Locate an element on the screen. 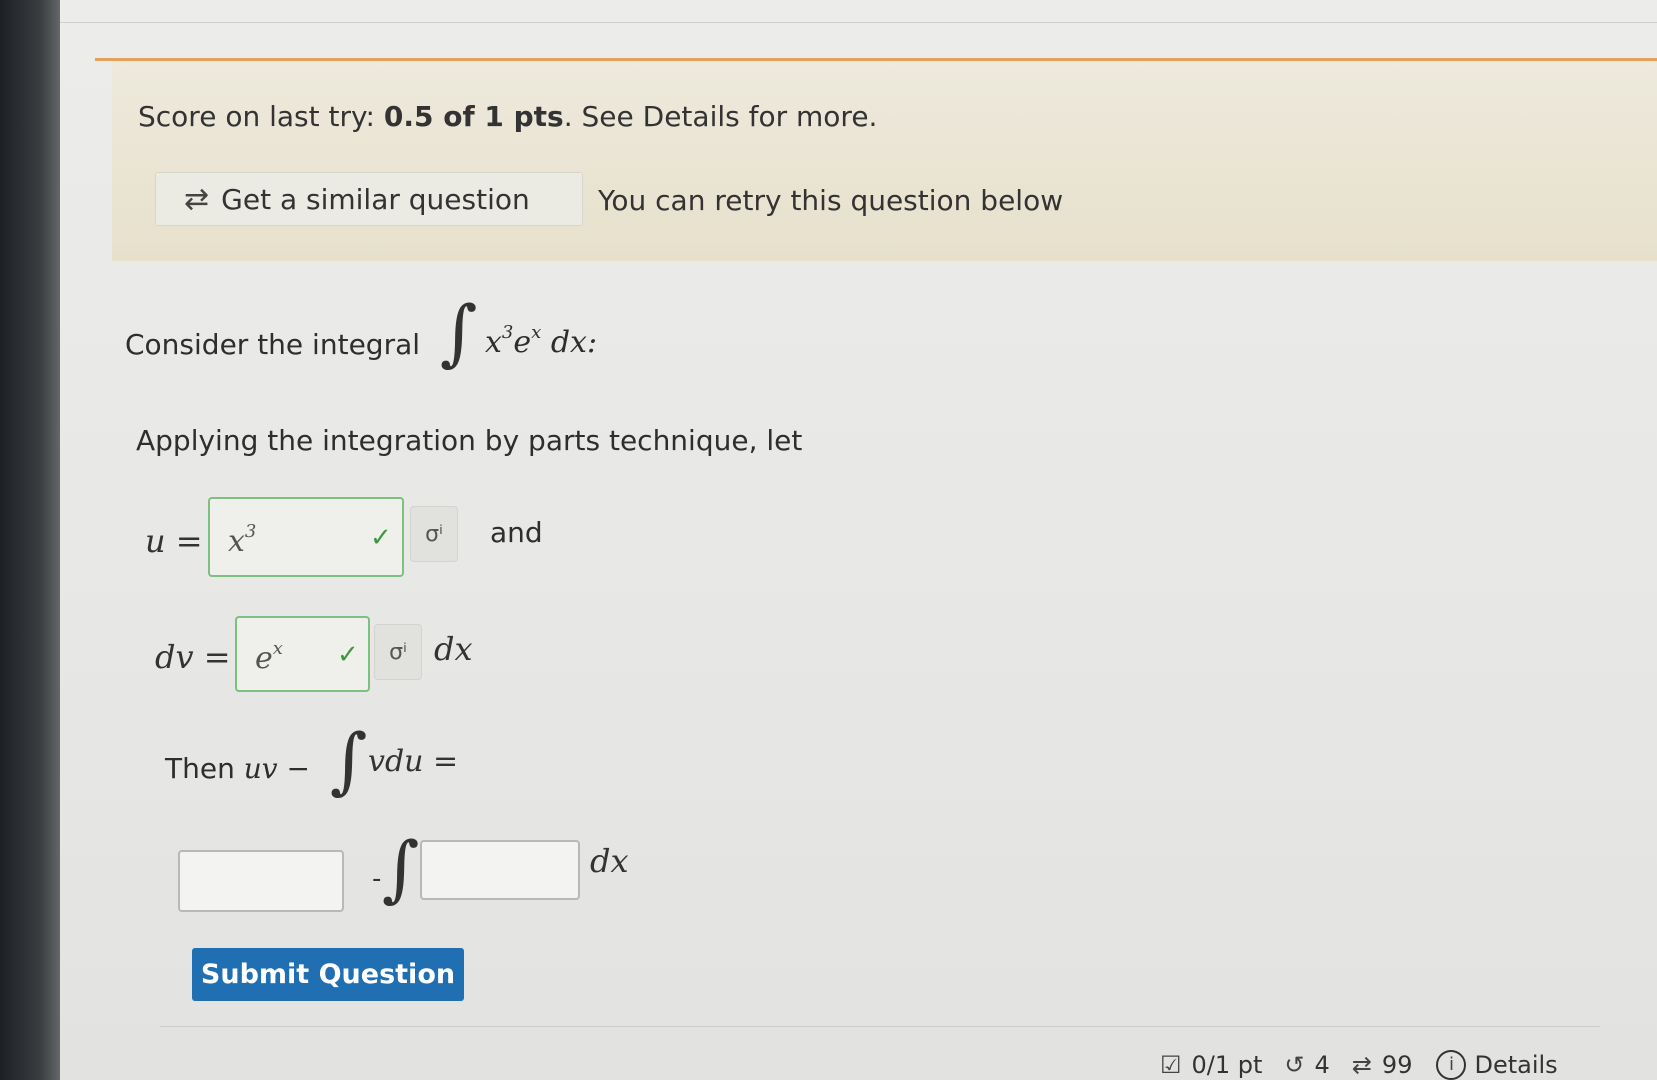 This screenshot has width=1657, height=1080. integrand-x-exponent: 3 is located at coordinates (507, 332).